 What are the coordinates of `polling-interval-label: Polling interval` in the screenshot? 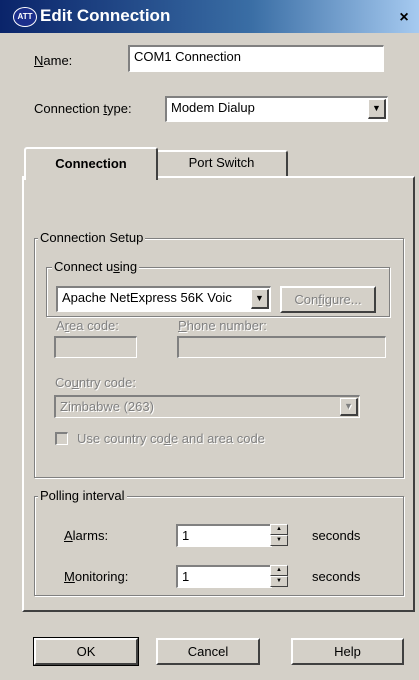 It's located at (82, 495).